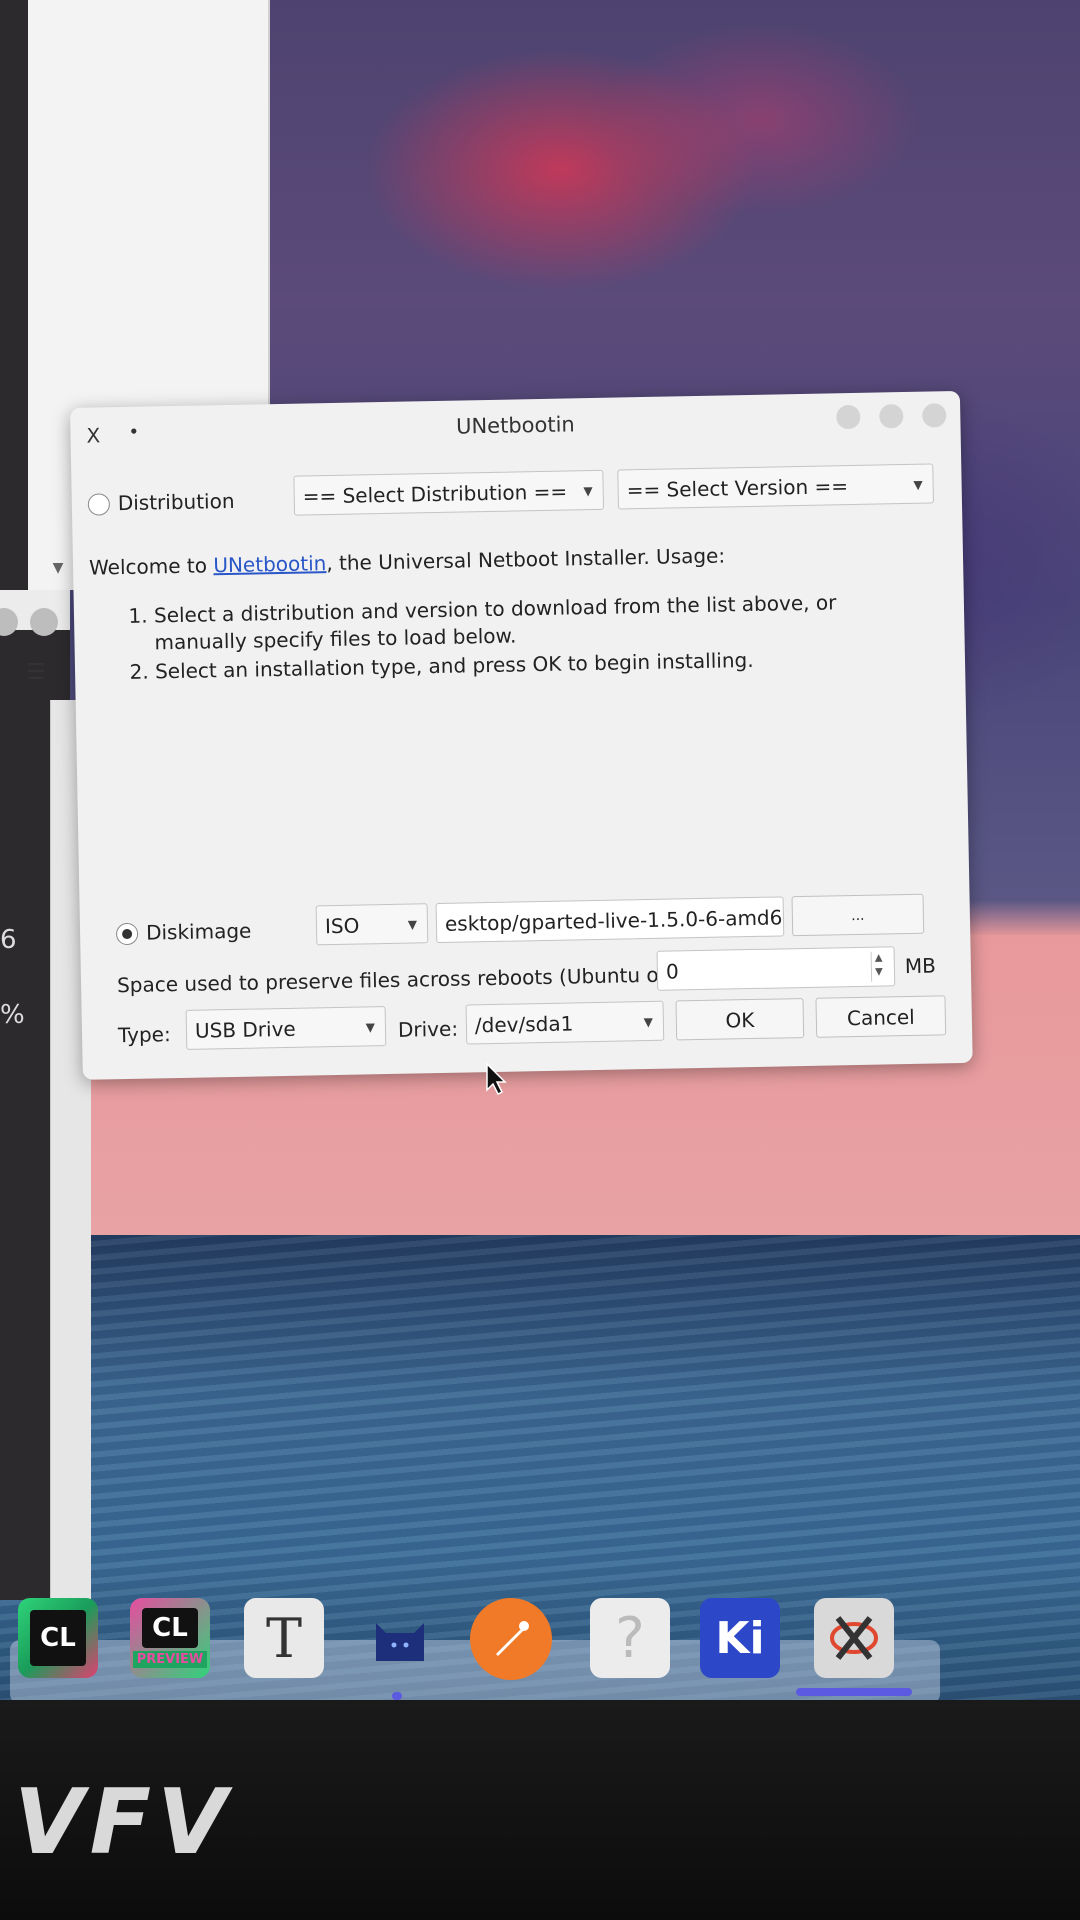 Image resolution: width=1080 pixels, height=1920 pixels. I want to click on help-icon: ?, so click(630, 1638).